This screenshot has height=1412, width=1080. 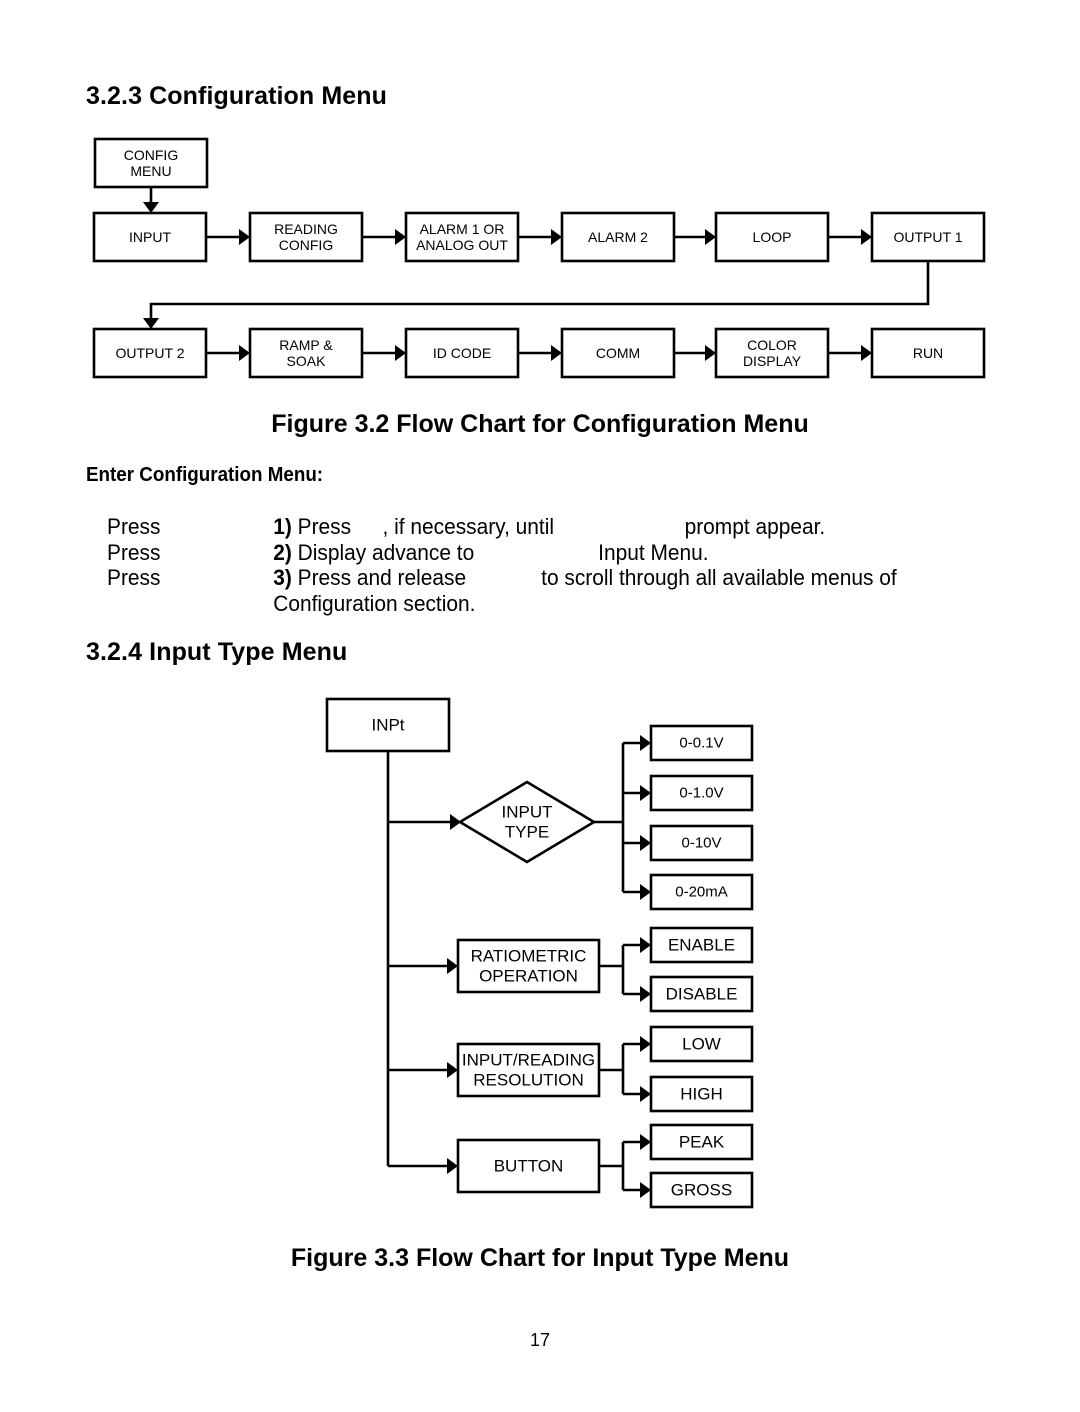 What do you see at coordinates (540, 1340) in the screenshot?
I see `page-number: 17` at bounding box center [540, 1340].